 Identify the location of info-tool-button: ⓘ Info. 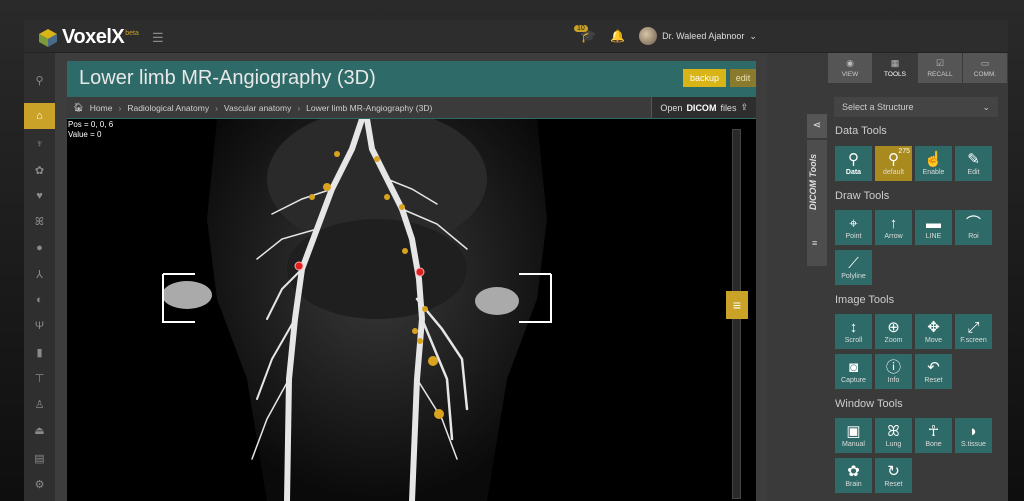
(893, 371).